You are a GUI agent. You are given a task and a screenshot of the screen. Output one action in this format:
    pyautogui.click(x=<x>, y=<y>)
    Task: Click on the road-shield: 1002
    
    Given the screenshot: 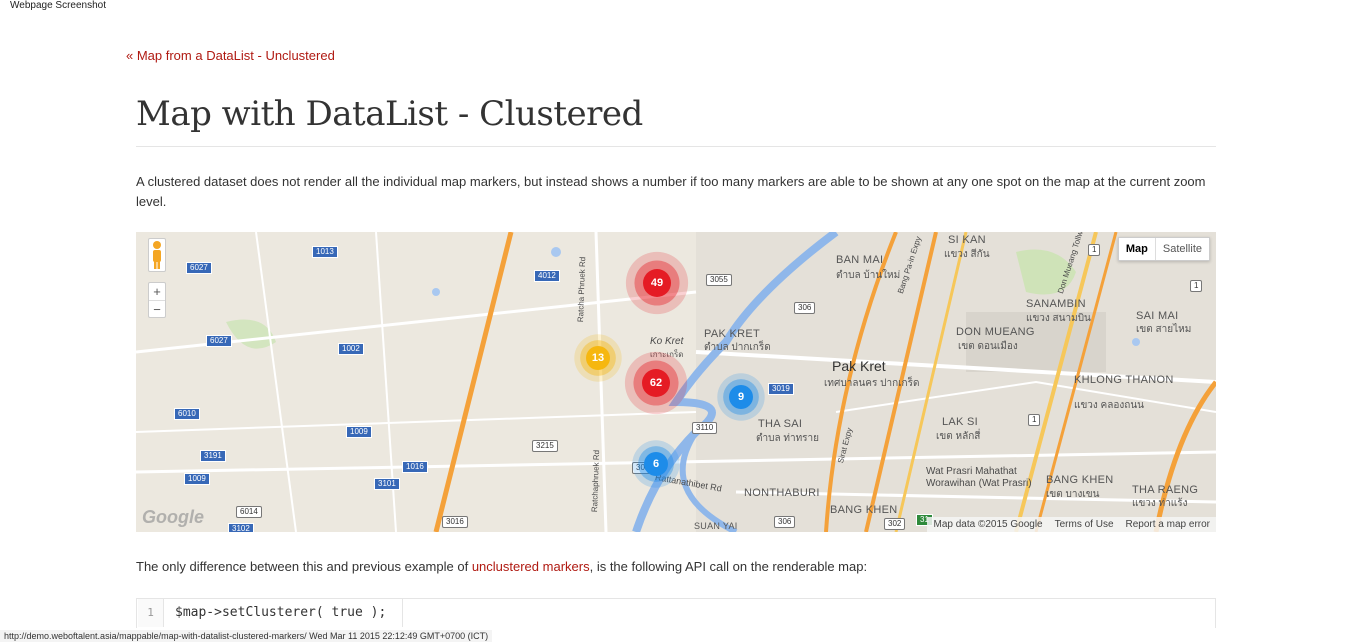 What is the action you would take?
    pyautogui.click(x=351, y=349)
    